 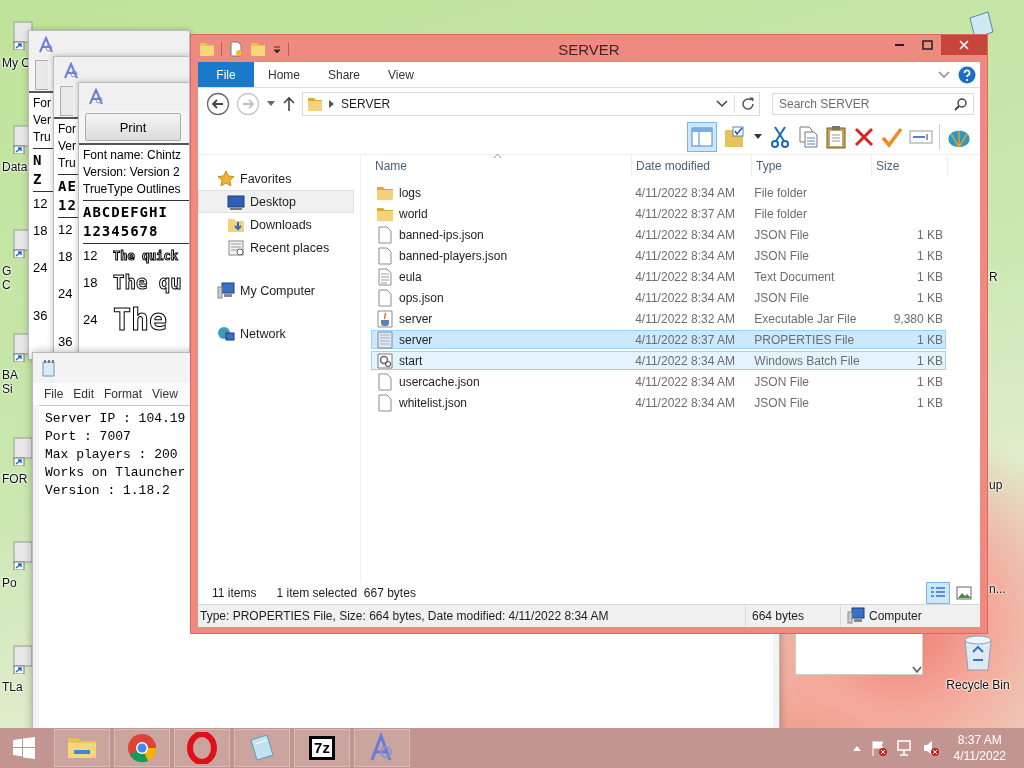 I want to click on file-row: banned-players.json 4/11/2022 8:34 AM JSON File 1 KB, so click(x=658, y=255).